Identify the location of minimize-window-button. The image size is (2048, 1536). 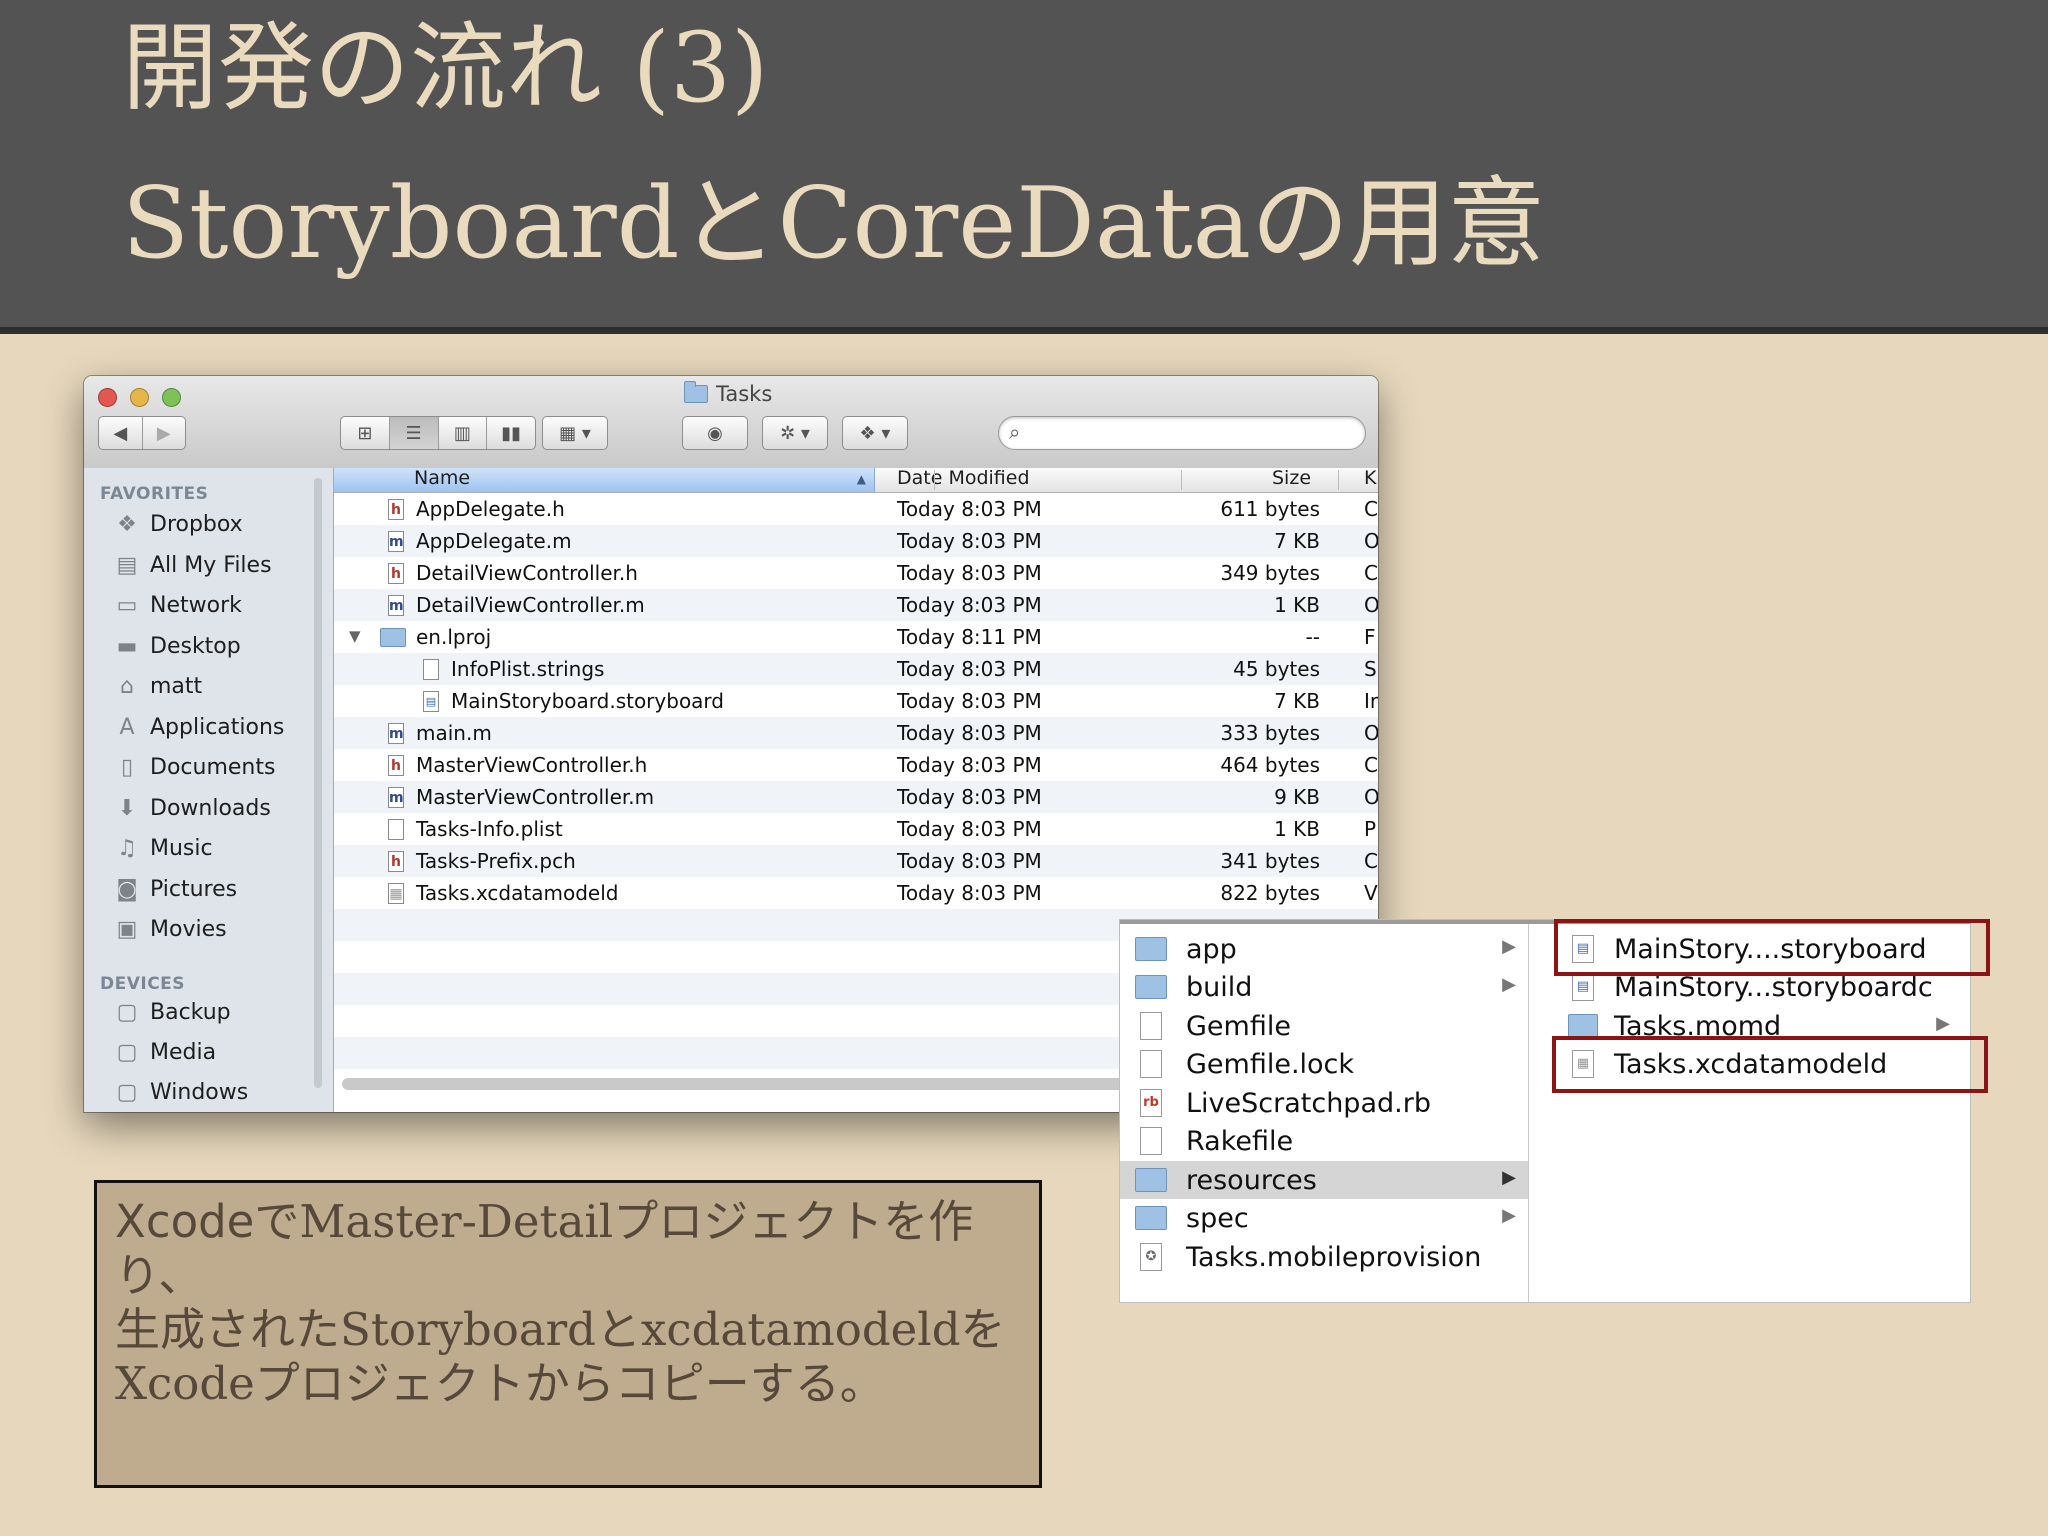
(139, 397).